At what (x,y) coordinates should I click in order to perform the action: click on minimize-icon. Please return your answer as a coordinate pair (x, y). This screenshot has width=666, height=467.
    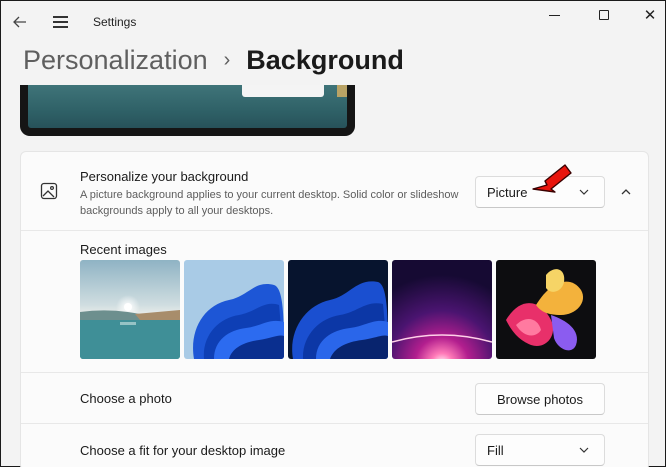
    Looking at the image, I should click on (554, 15).